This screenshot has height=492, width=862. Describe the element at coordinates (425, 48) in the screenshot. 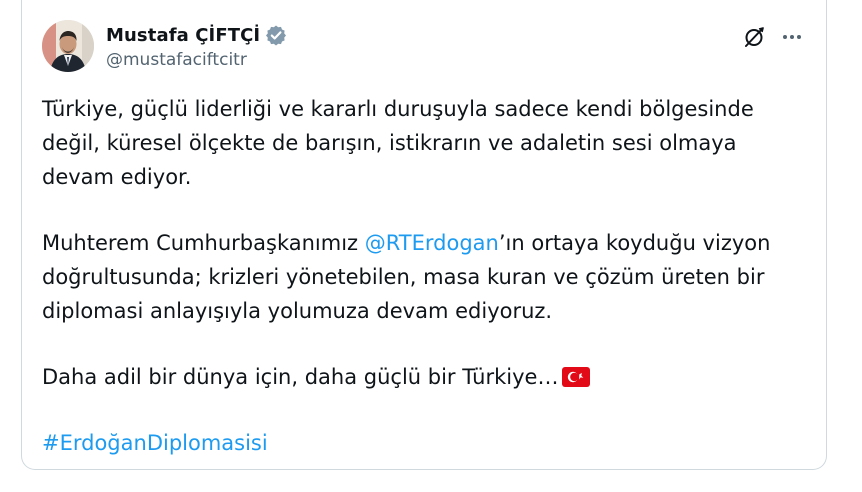

I see `post-header: Mustafa ÇİFTÇİ @mustafaciftcitr` at that location.